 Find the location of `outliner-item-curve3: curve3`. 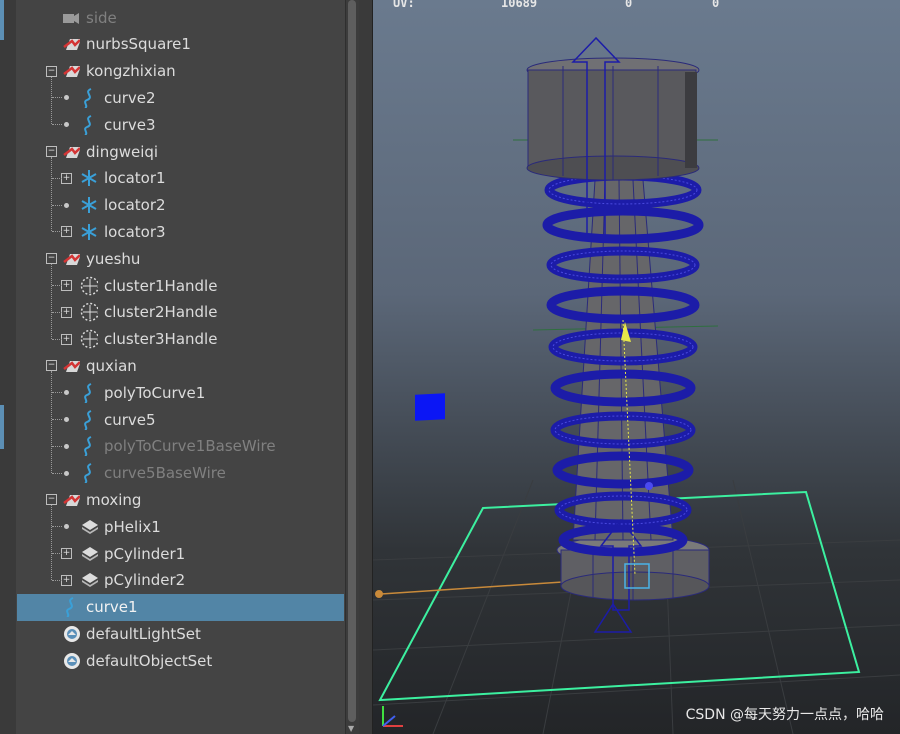

outliner-item-curve3: curve3 is located at coordinates (118, 124).